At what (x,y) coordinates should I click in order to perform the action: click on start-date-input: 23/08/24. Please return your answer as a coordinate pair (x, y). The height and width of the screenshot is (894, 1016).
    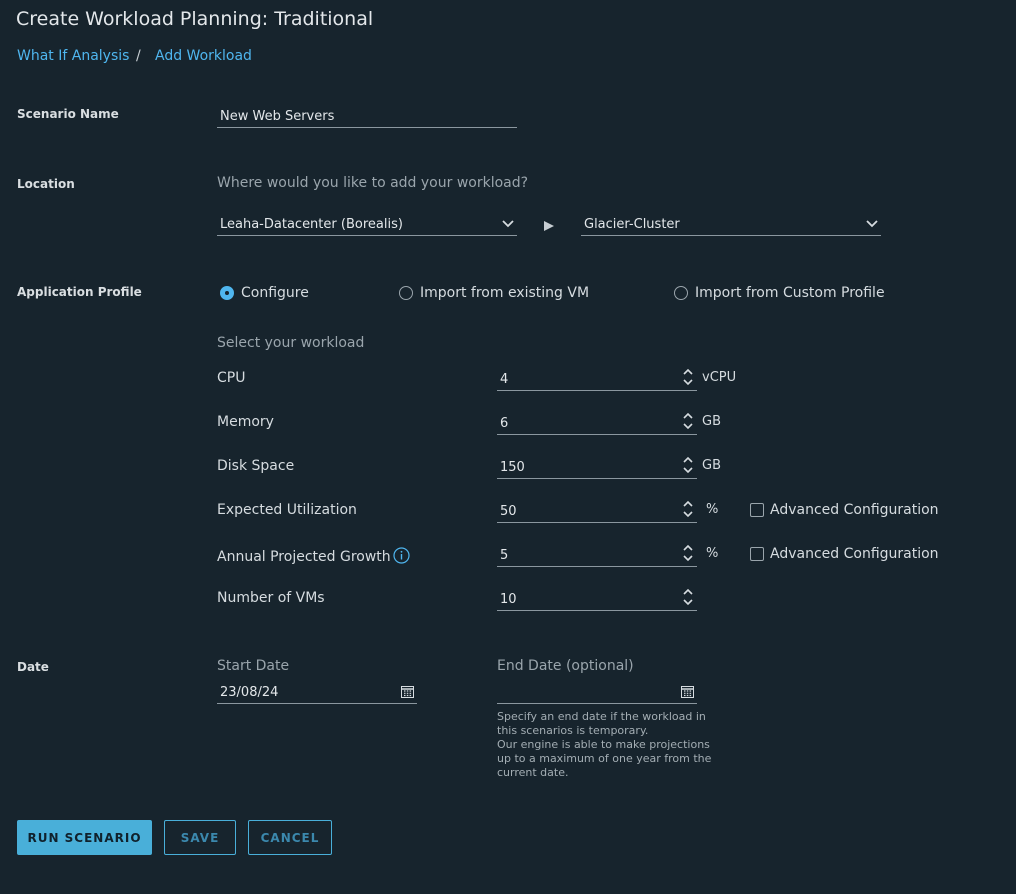
    Looking at the image, I should click on (317, 692).